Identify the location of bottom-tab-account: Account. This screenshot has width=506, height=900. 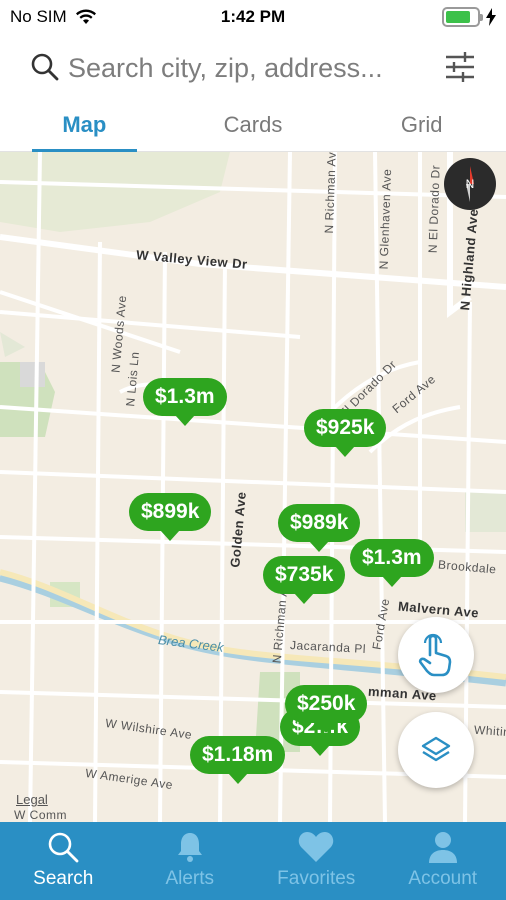
(443, 861).